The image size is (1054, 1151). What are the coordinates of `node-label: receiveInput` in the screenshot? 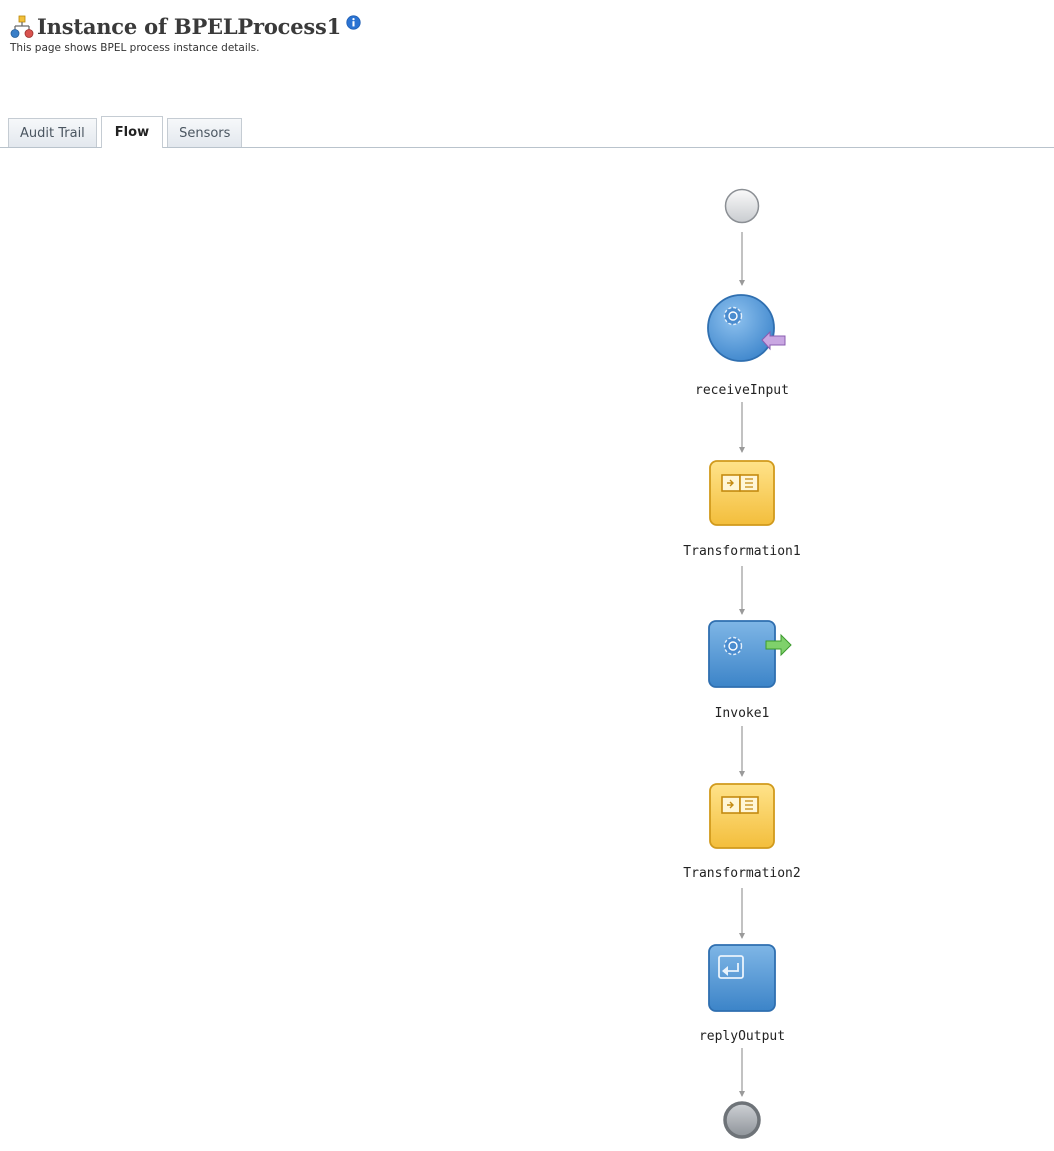 It's located at (742, 390).